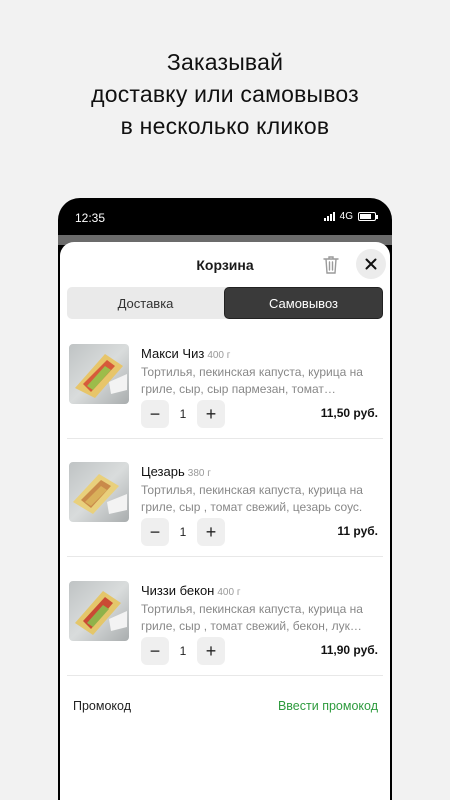  I want to click on item-name: Макси Чиз 400 г, so click(185, 353).